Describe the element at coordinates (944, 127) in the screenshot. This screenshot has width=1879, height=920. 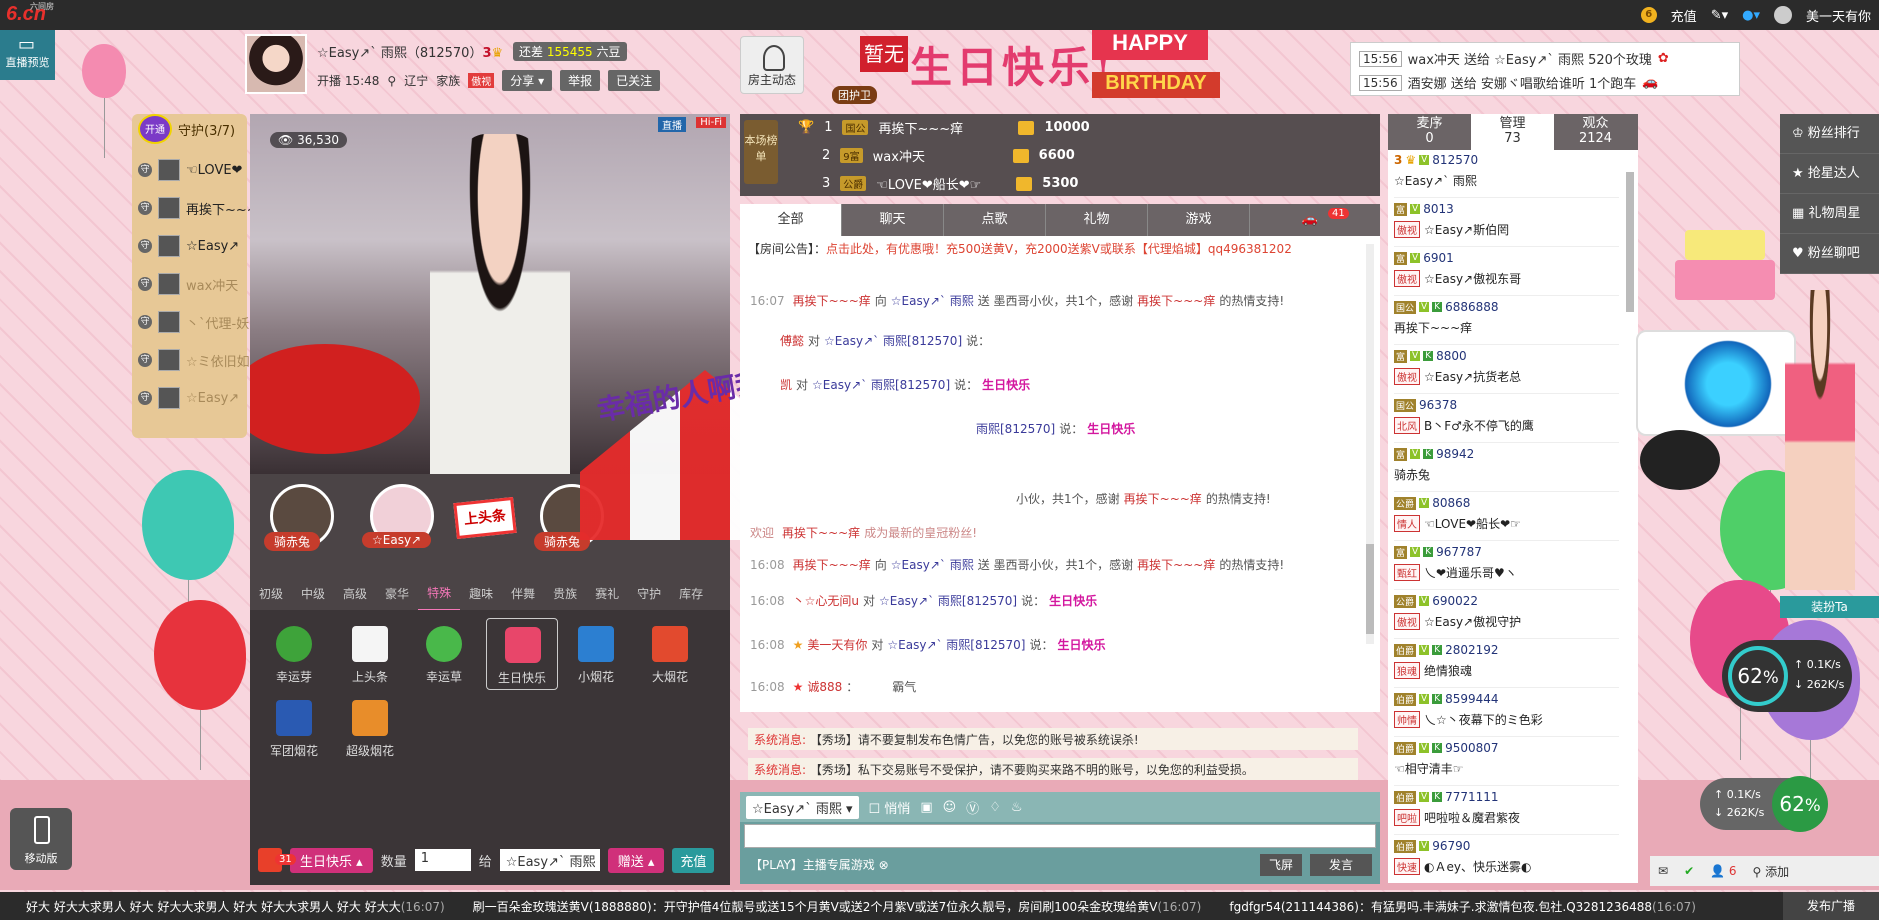
I see `rank-row: 🏆 1 国公 再挨下~~~痒 10000` at that location.